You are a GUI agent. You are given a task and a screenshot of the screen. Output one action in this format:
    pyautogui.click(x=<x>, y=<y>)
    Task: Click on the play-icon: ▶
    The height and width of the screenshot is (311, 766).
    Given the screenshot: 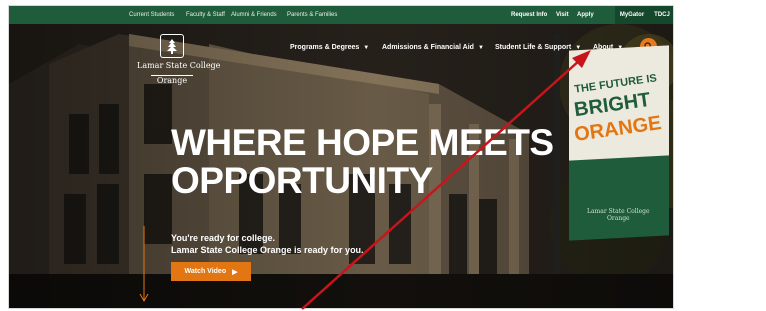 What is the action you would take?
    pyautogui.click(x=235, y=272)
    